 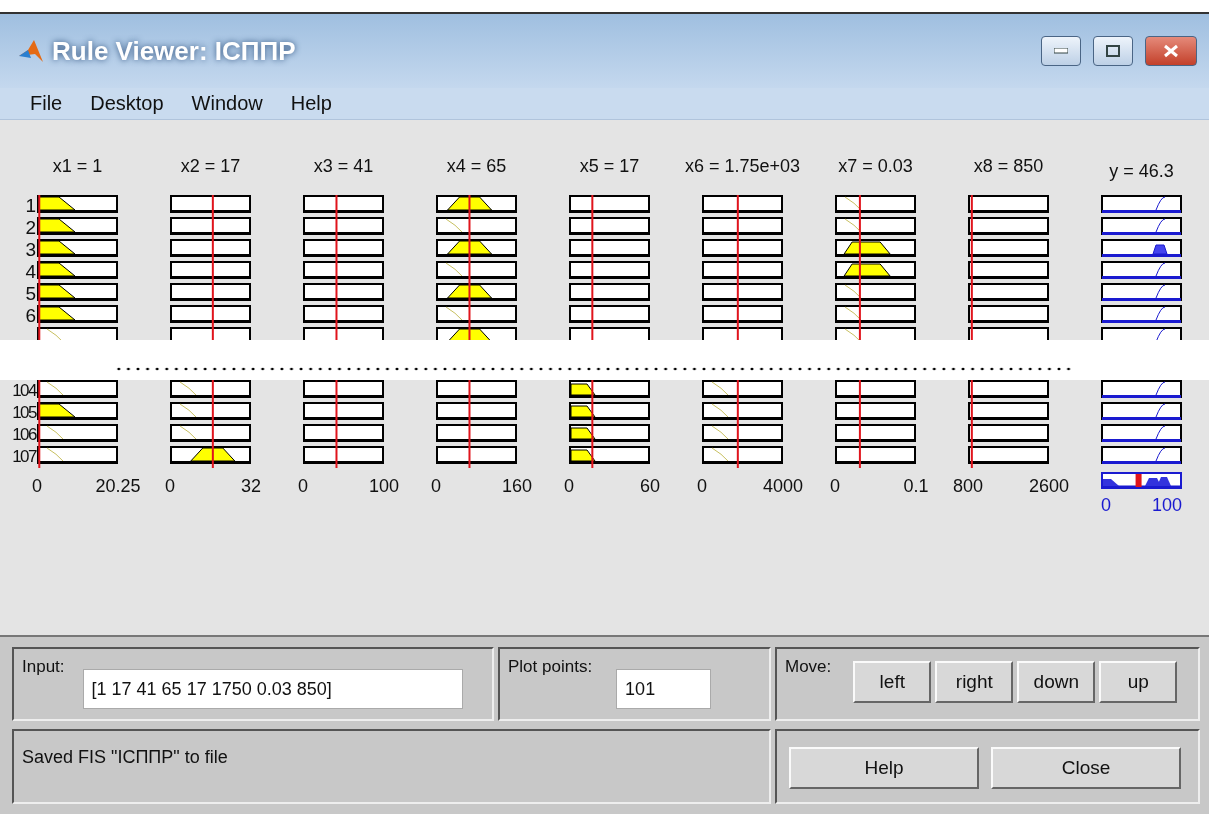 I want to click on maximize-button, so click(x=1113, y=51).